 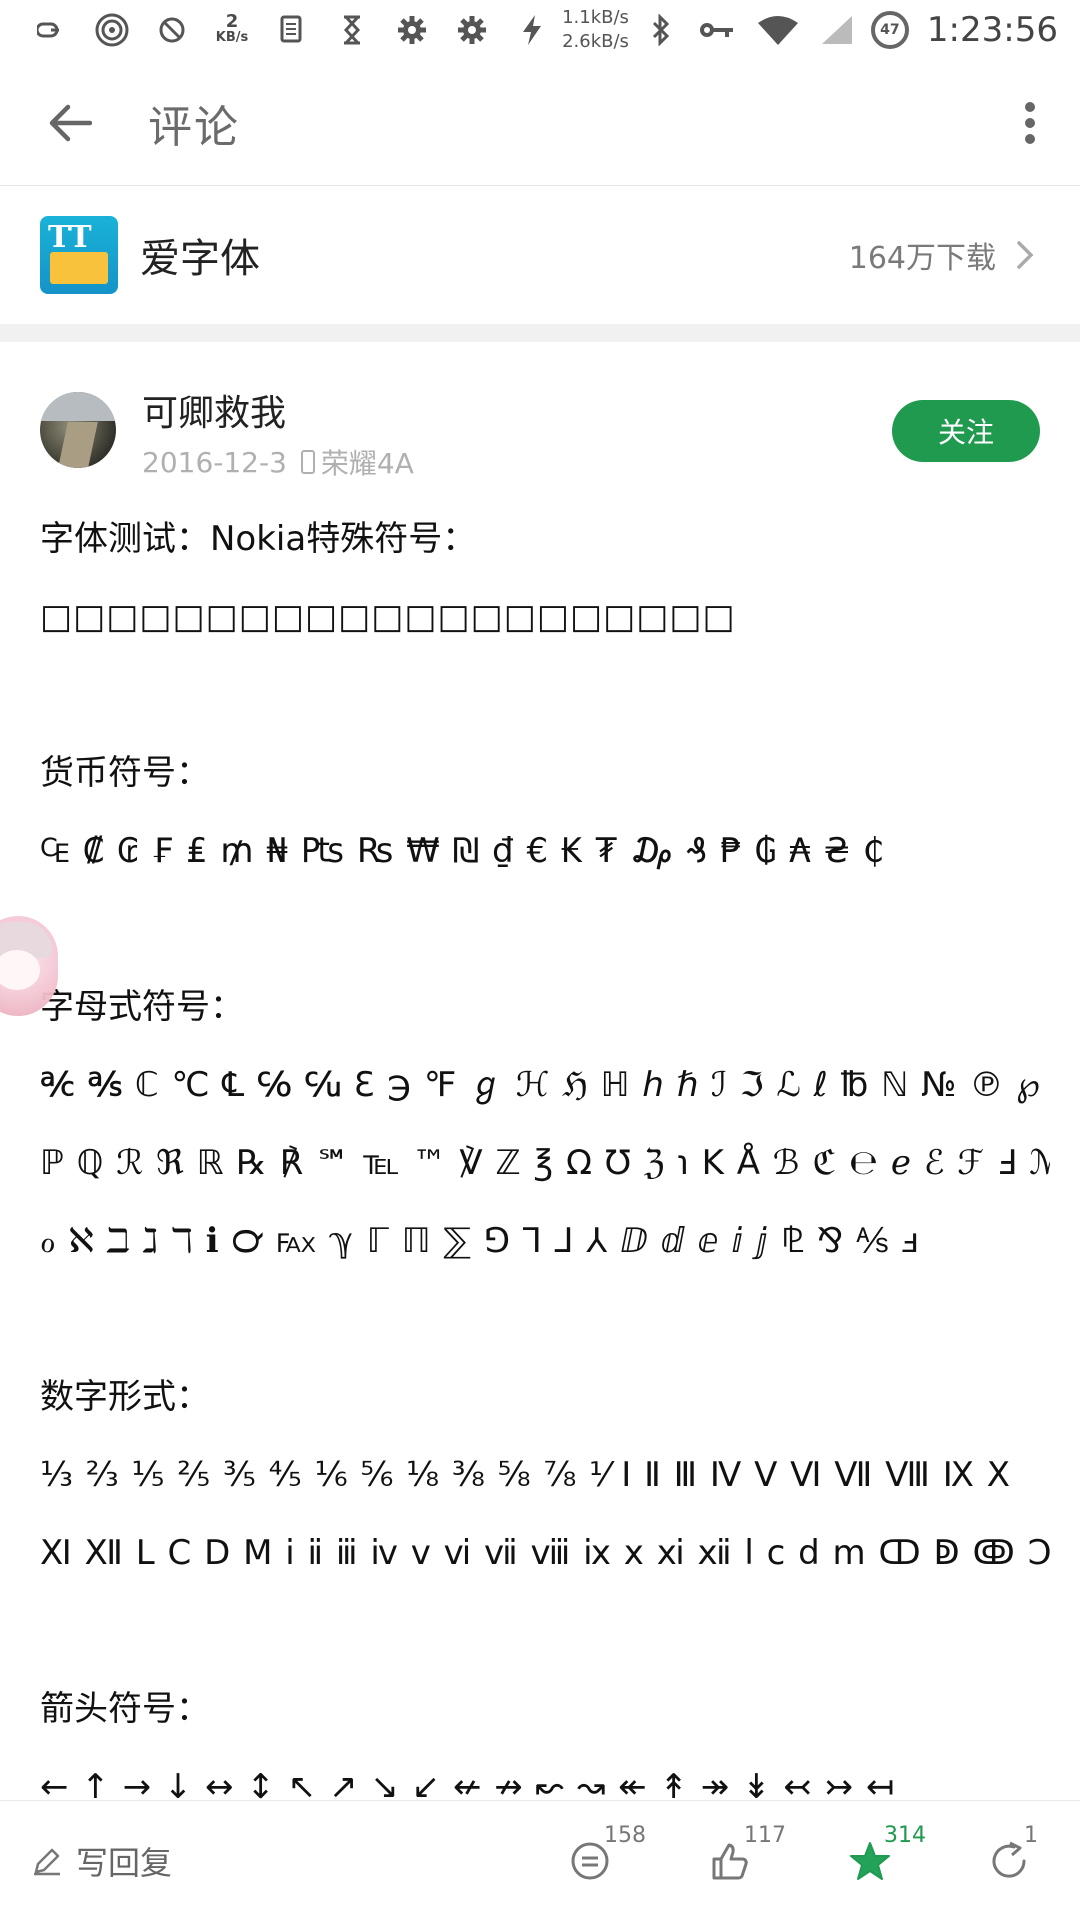 I want to click on shares-count: 1, so click(x=1031, y=1835).